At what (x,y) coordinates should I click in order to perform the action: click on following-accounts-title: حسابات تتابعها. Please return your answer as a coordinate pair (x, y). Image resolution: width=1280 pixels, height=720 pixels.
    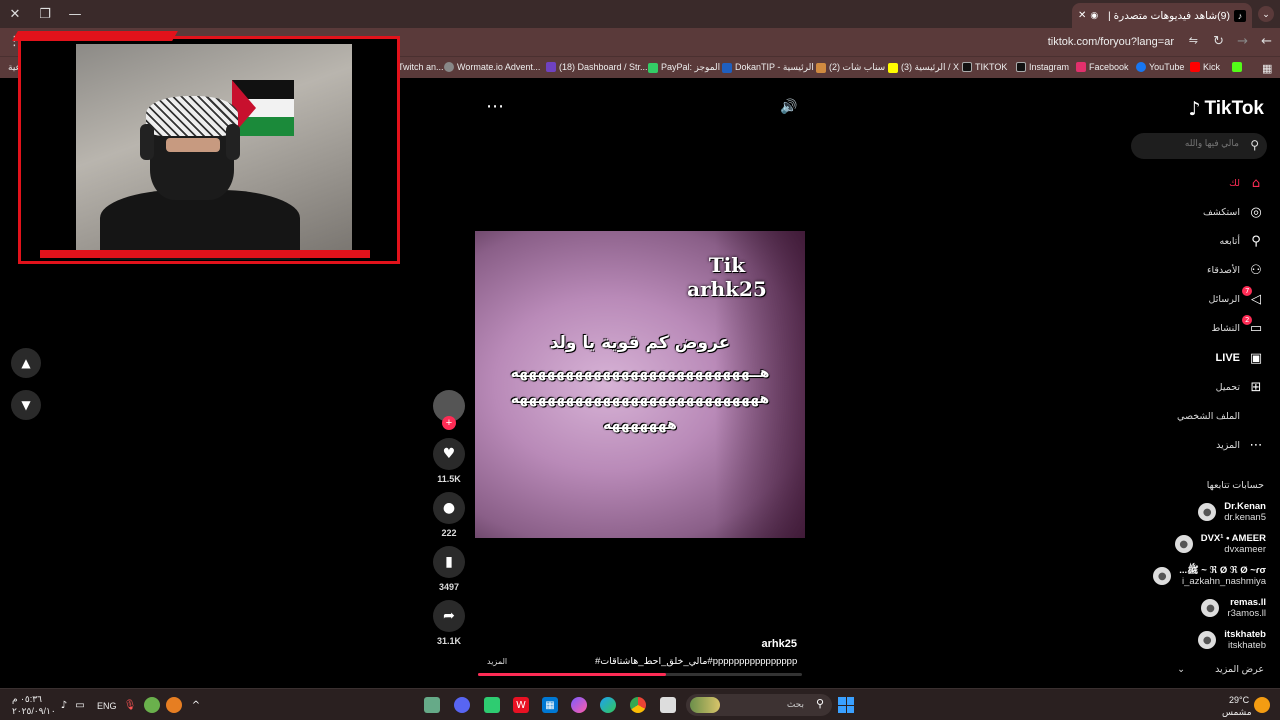
    Looking at the image, I should click on (1235, 485).